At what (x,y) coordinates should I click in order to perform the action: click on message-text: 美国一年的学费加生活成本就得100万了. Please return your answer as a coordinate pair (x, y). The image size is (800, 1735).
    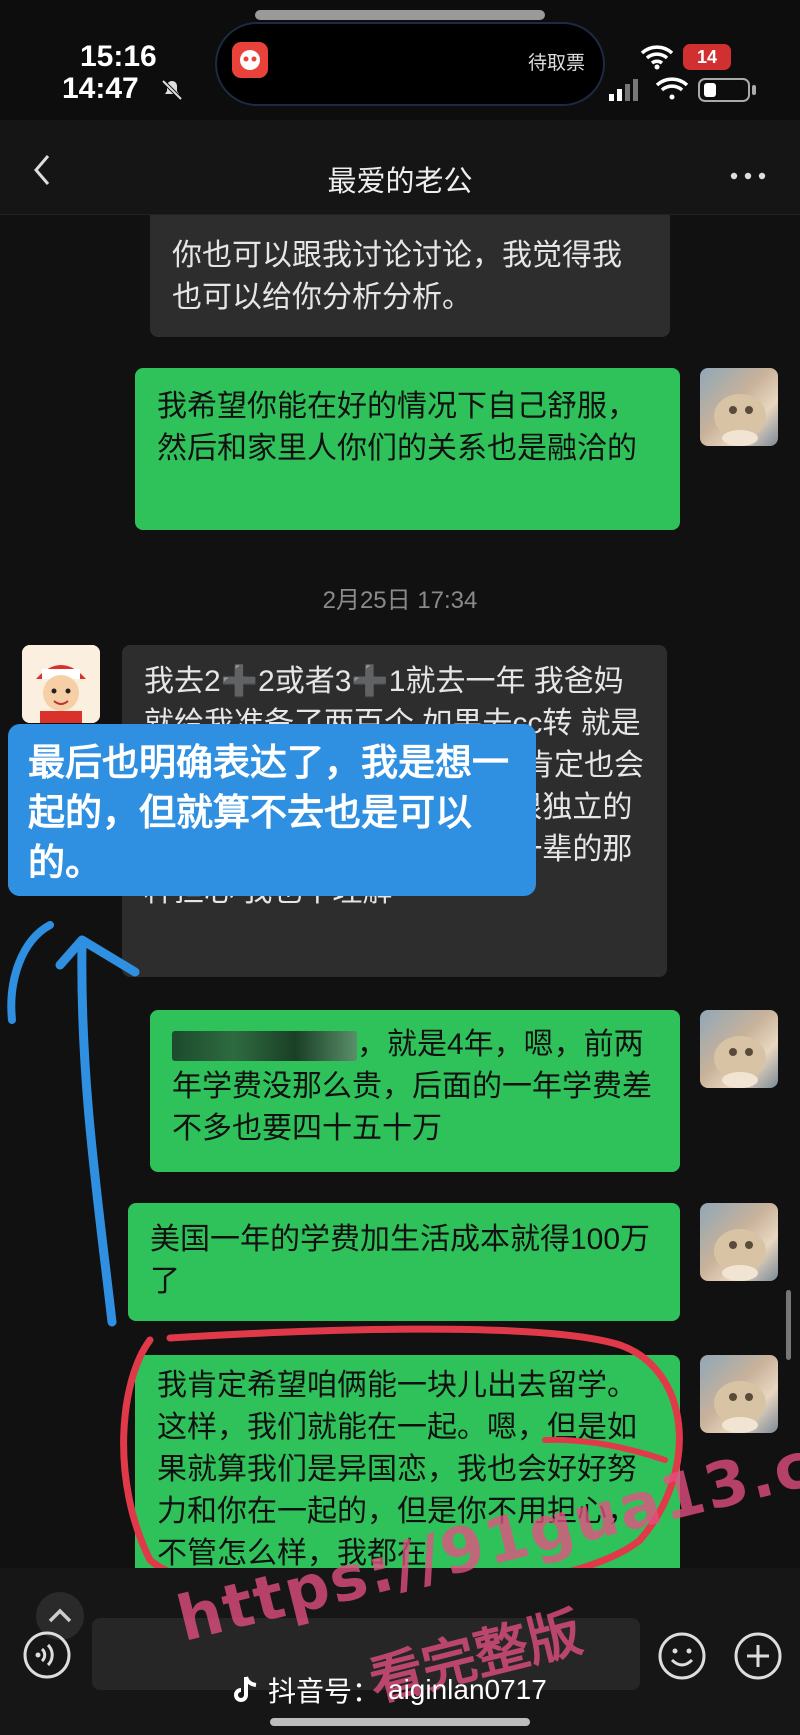
    Looking at the image, I should click on (400, 1260).